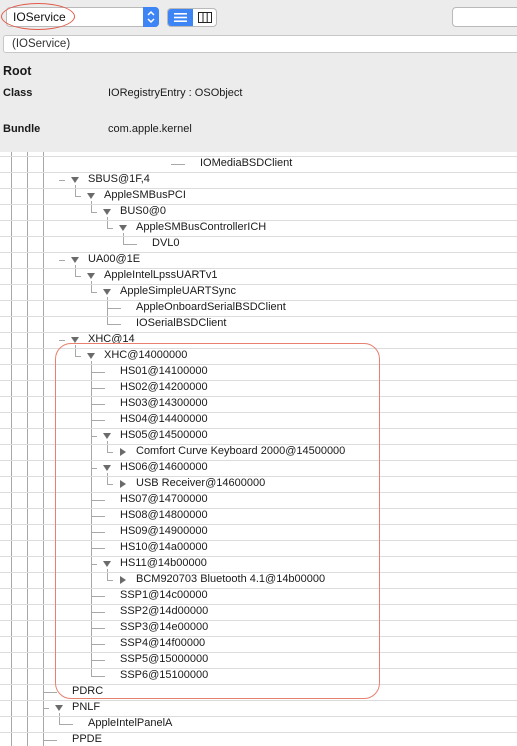 Image resolution: width=517 pixels, height=746 pixels. I want to click on plane-select: IOService, so click(82, 17).